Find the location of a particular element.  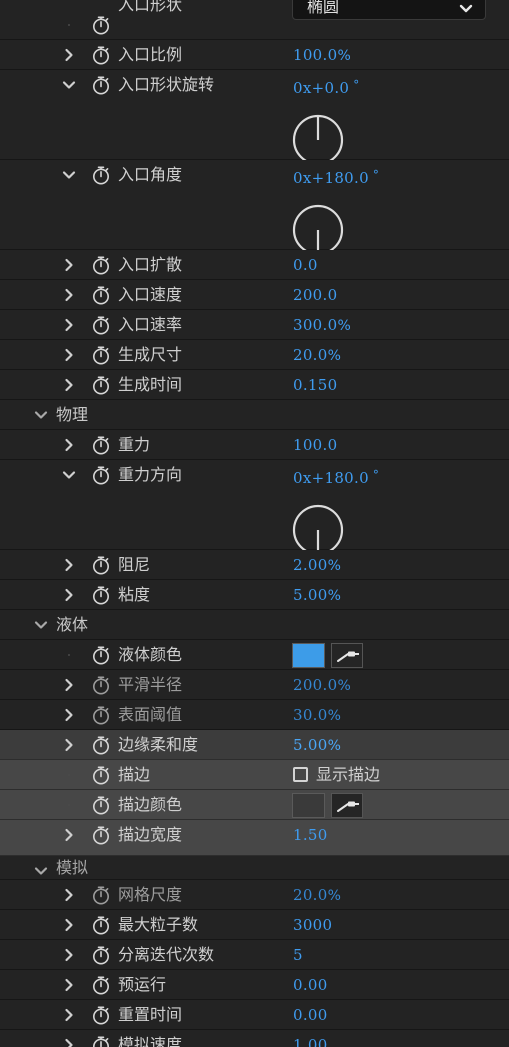

value-number: 1.00 is located at coordinates (310, 1041).